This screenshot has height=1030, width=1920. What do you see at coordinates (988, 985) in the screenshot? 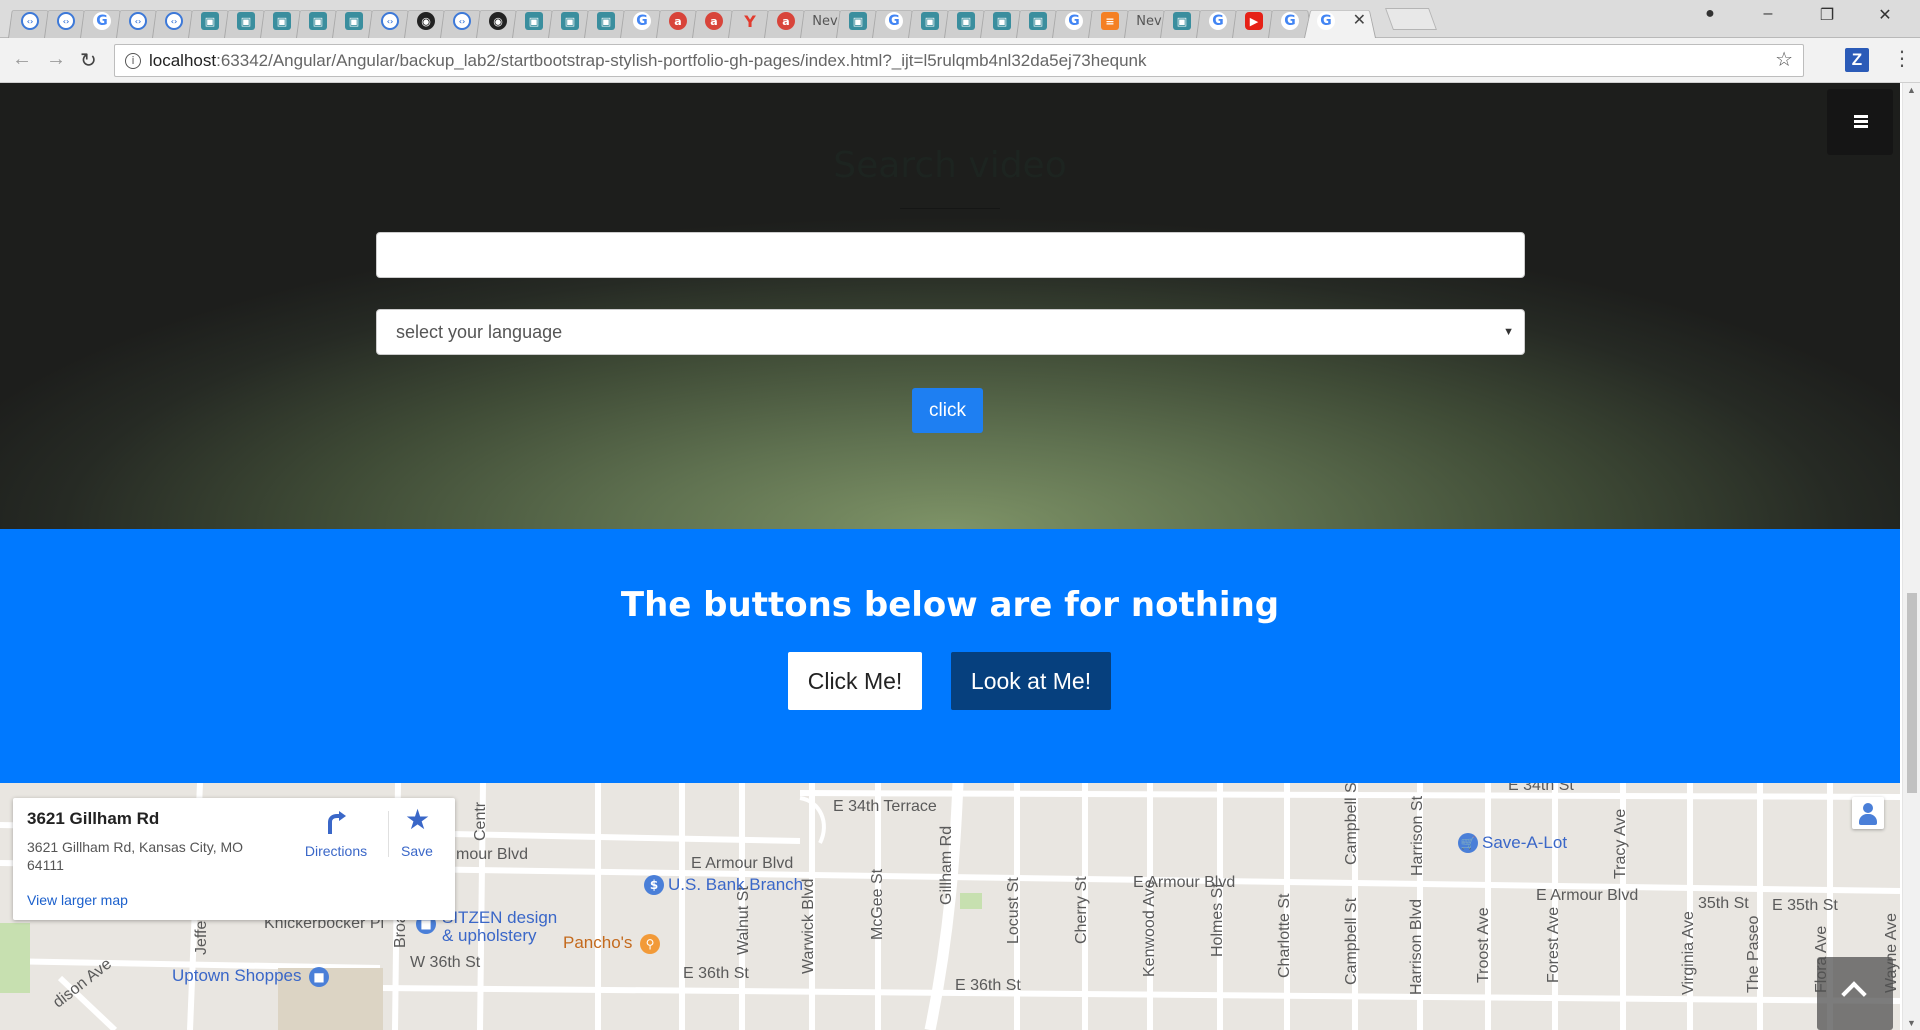
I see `street-label: E 36th St` at bounding box center [988, 985].